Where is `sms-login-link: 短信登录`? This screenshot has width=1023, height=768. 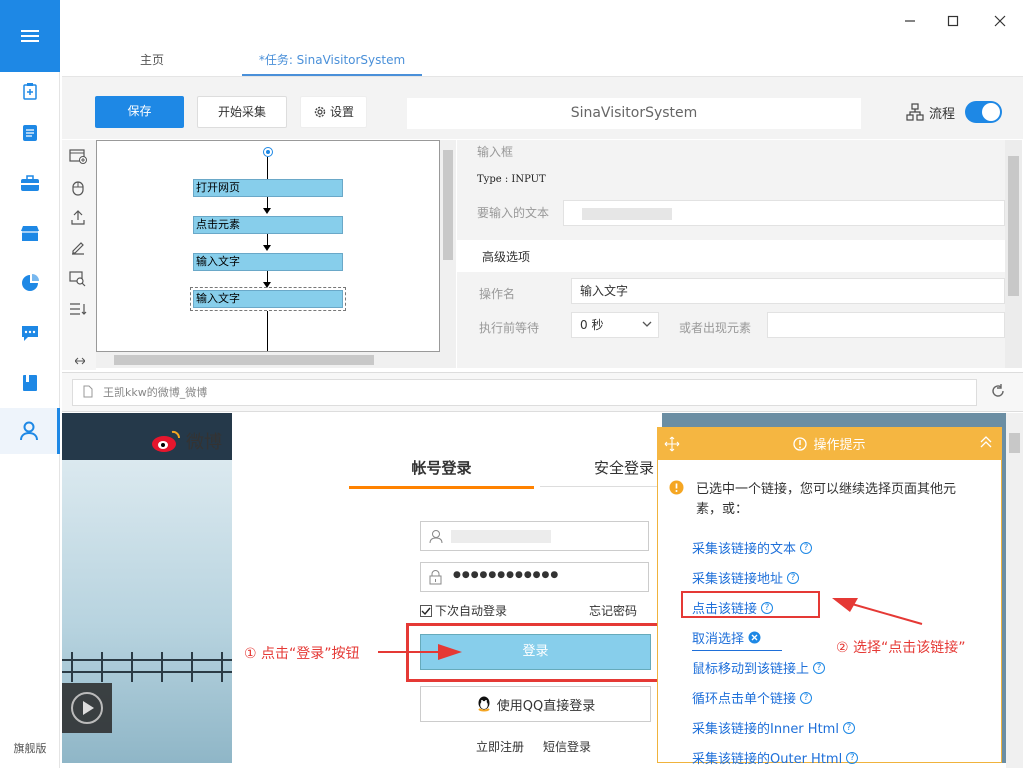 sms-login-link: 短信登录 is located at coordinates (567, 746).